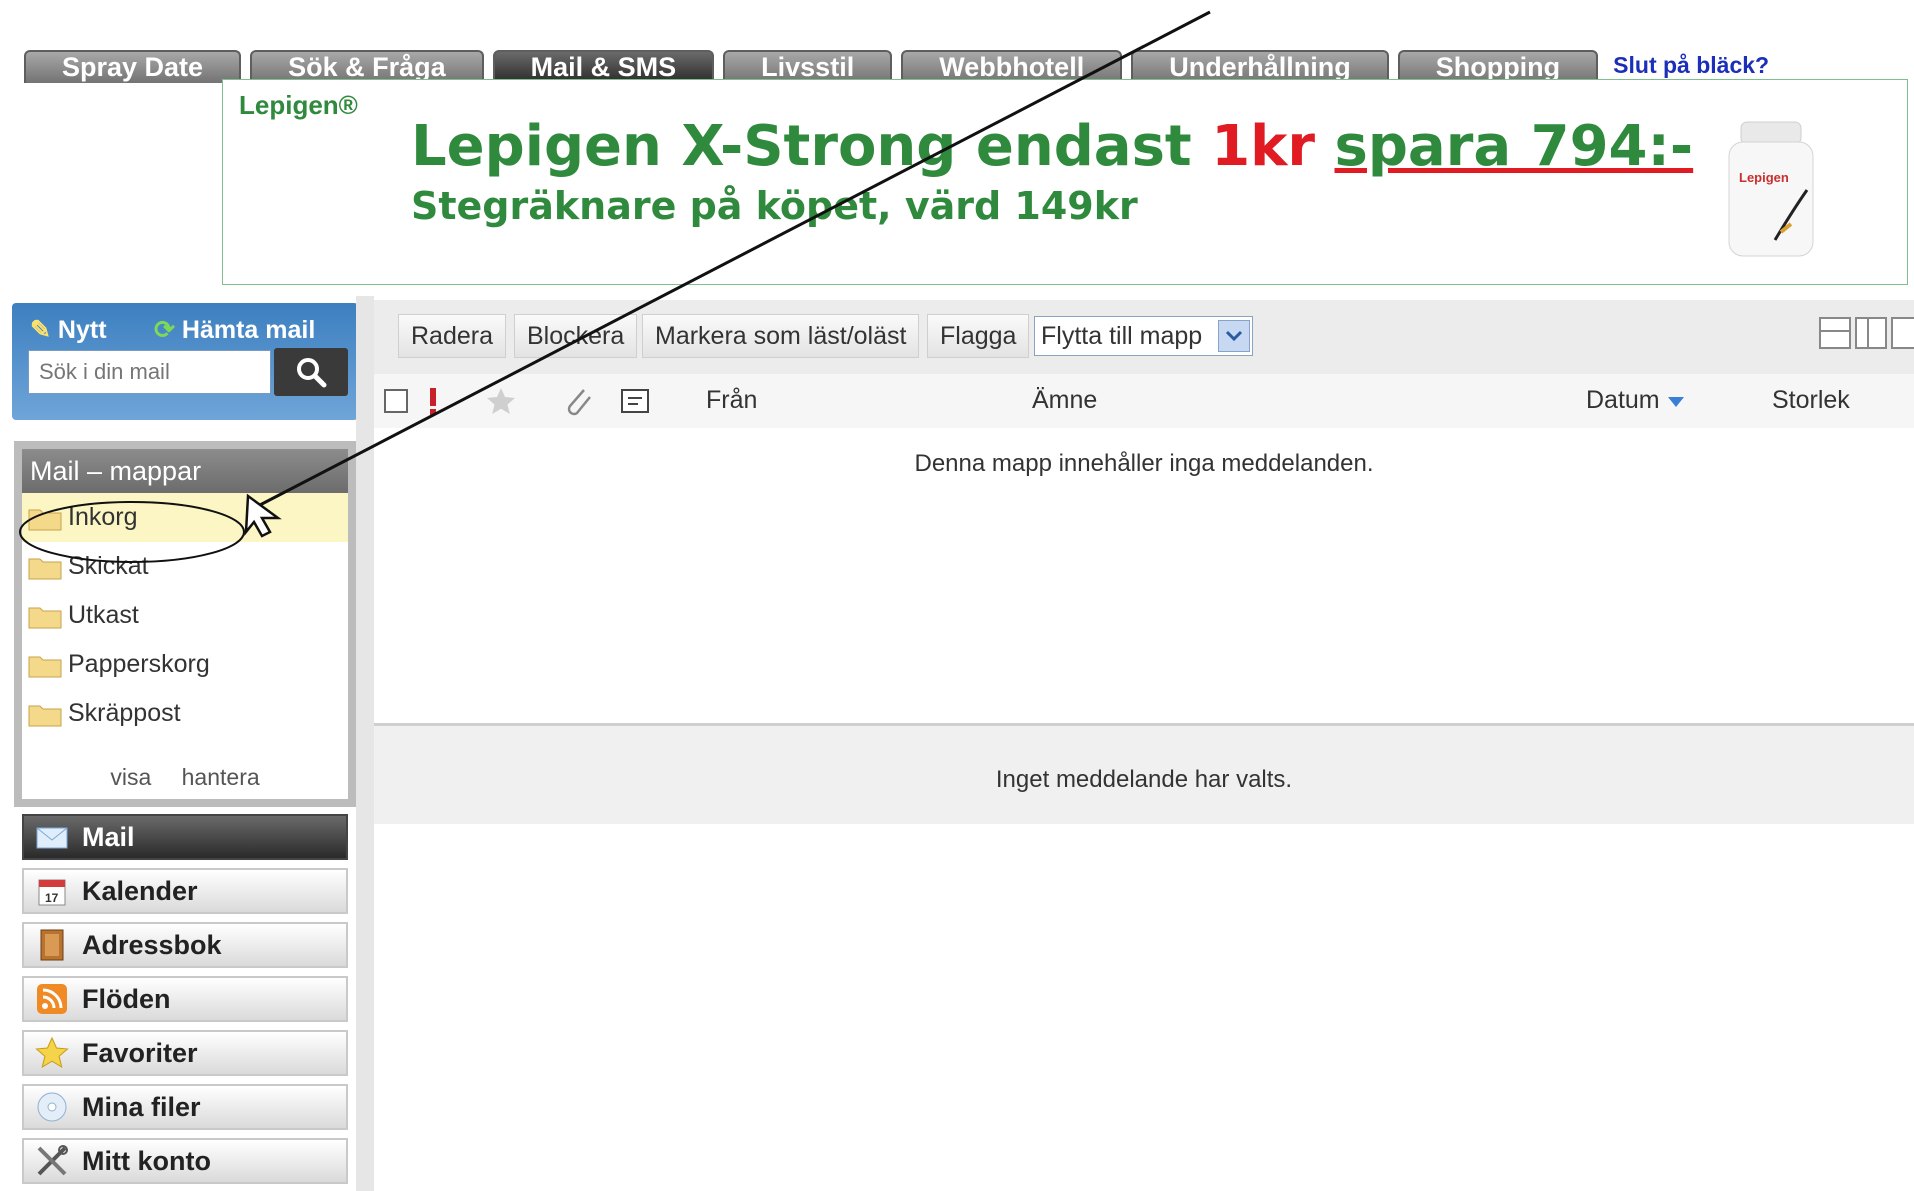 The width and height of the screenshot is (1914, 1191). What do you see at coordinates (146, 1160) in the screenshot?
I see `nav-label: Mitt konto` at bounding box center [146, 1160].